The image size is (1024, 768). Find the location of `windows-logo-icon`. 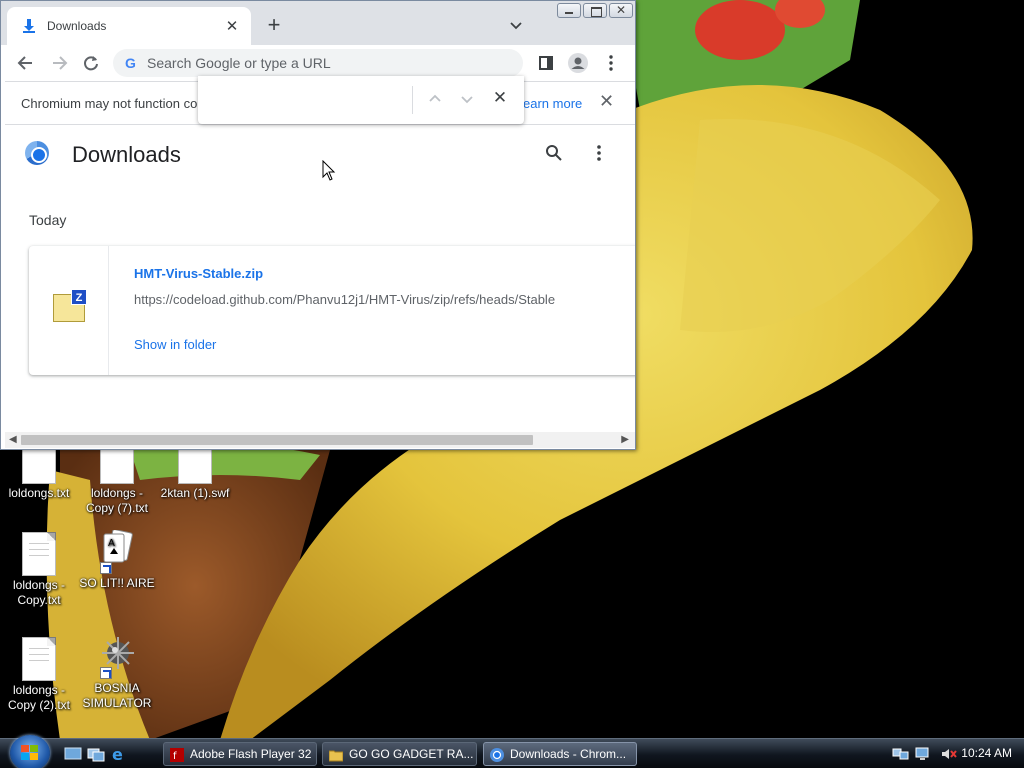

windows-logo-icon is located at coordinates (30, 753).